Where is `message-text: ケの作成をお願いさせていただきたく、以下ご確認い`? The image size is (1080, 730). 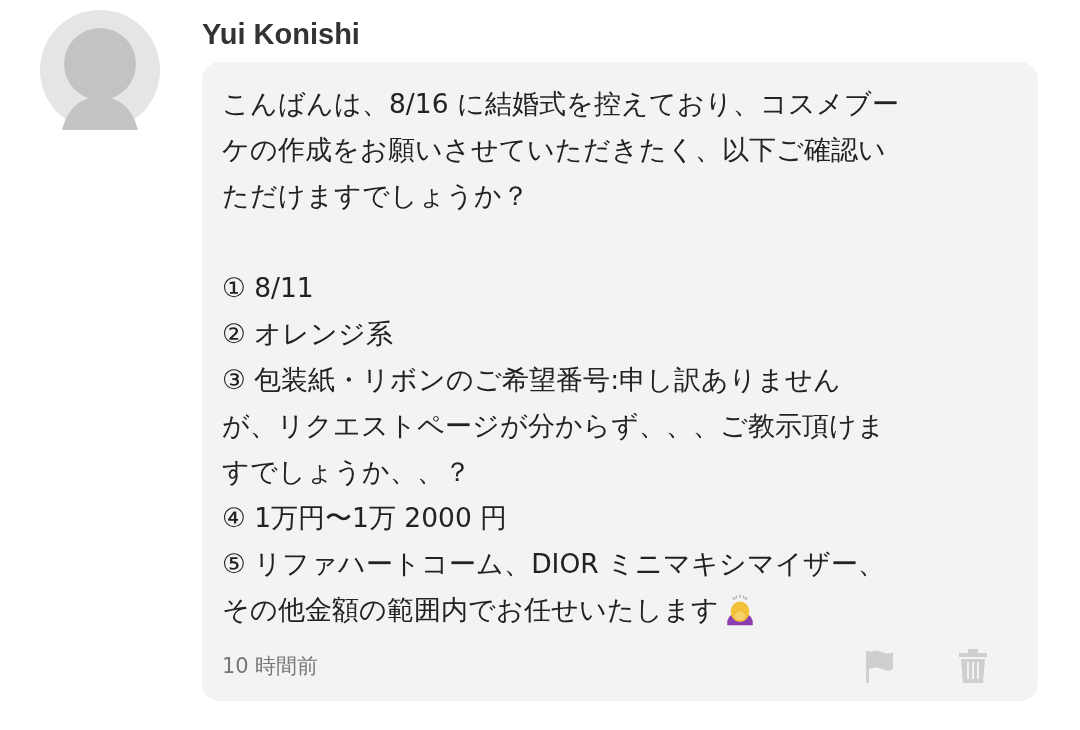
message-text: ケの作成をお願いさせていただきたく、以下ご確認い is located at coordinates (554, 150).